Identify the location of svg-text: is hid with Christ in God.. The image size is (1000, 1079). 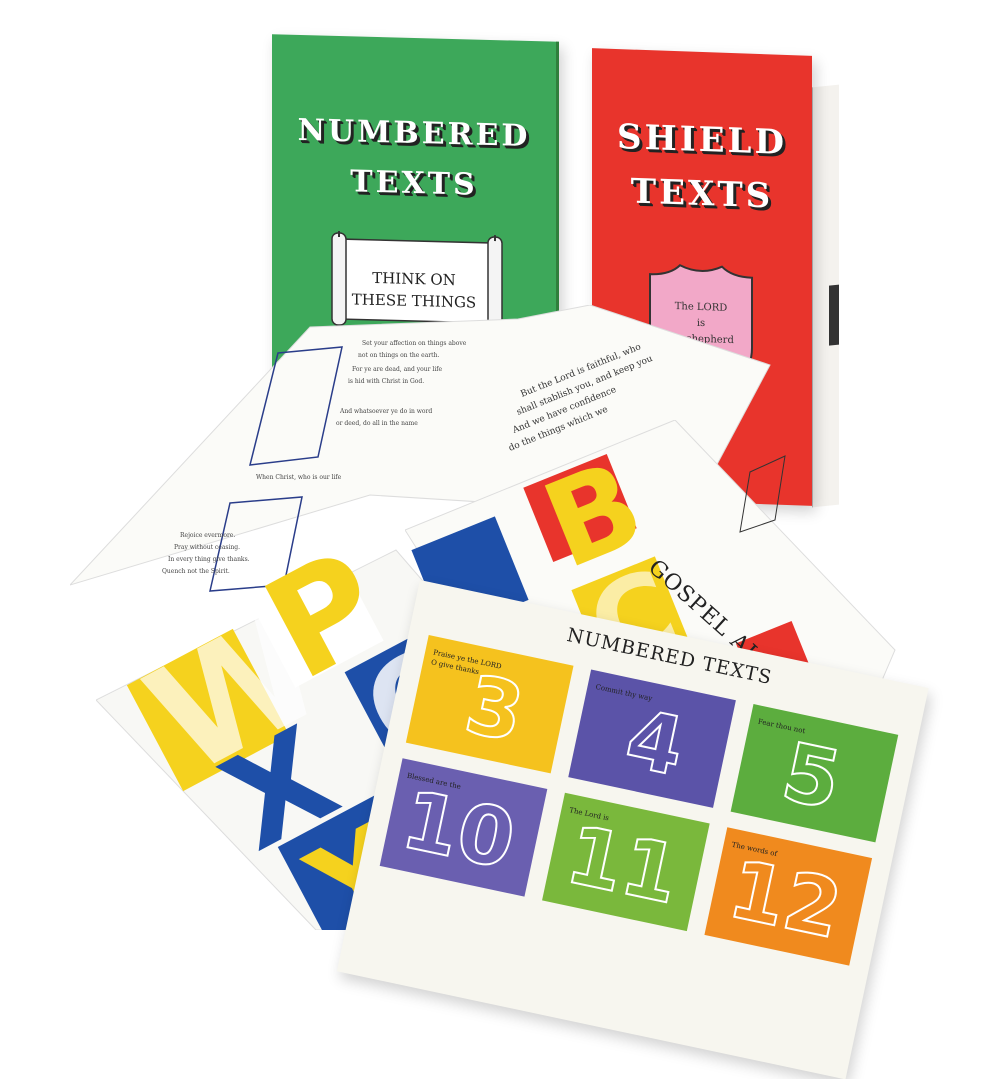
(386, 381).